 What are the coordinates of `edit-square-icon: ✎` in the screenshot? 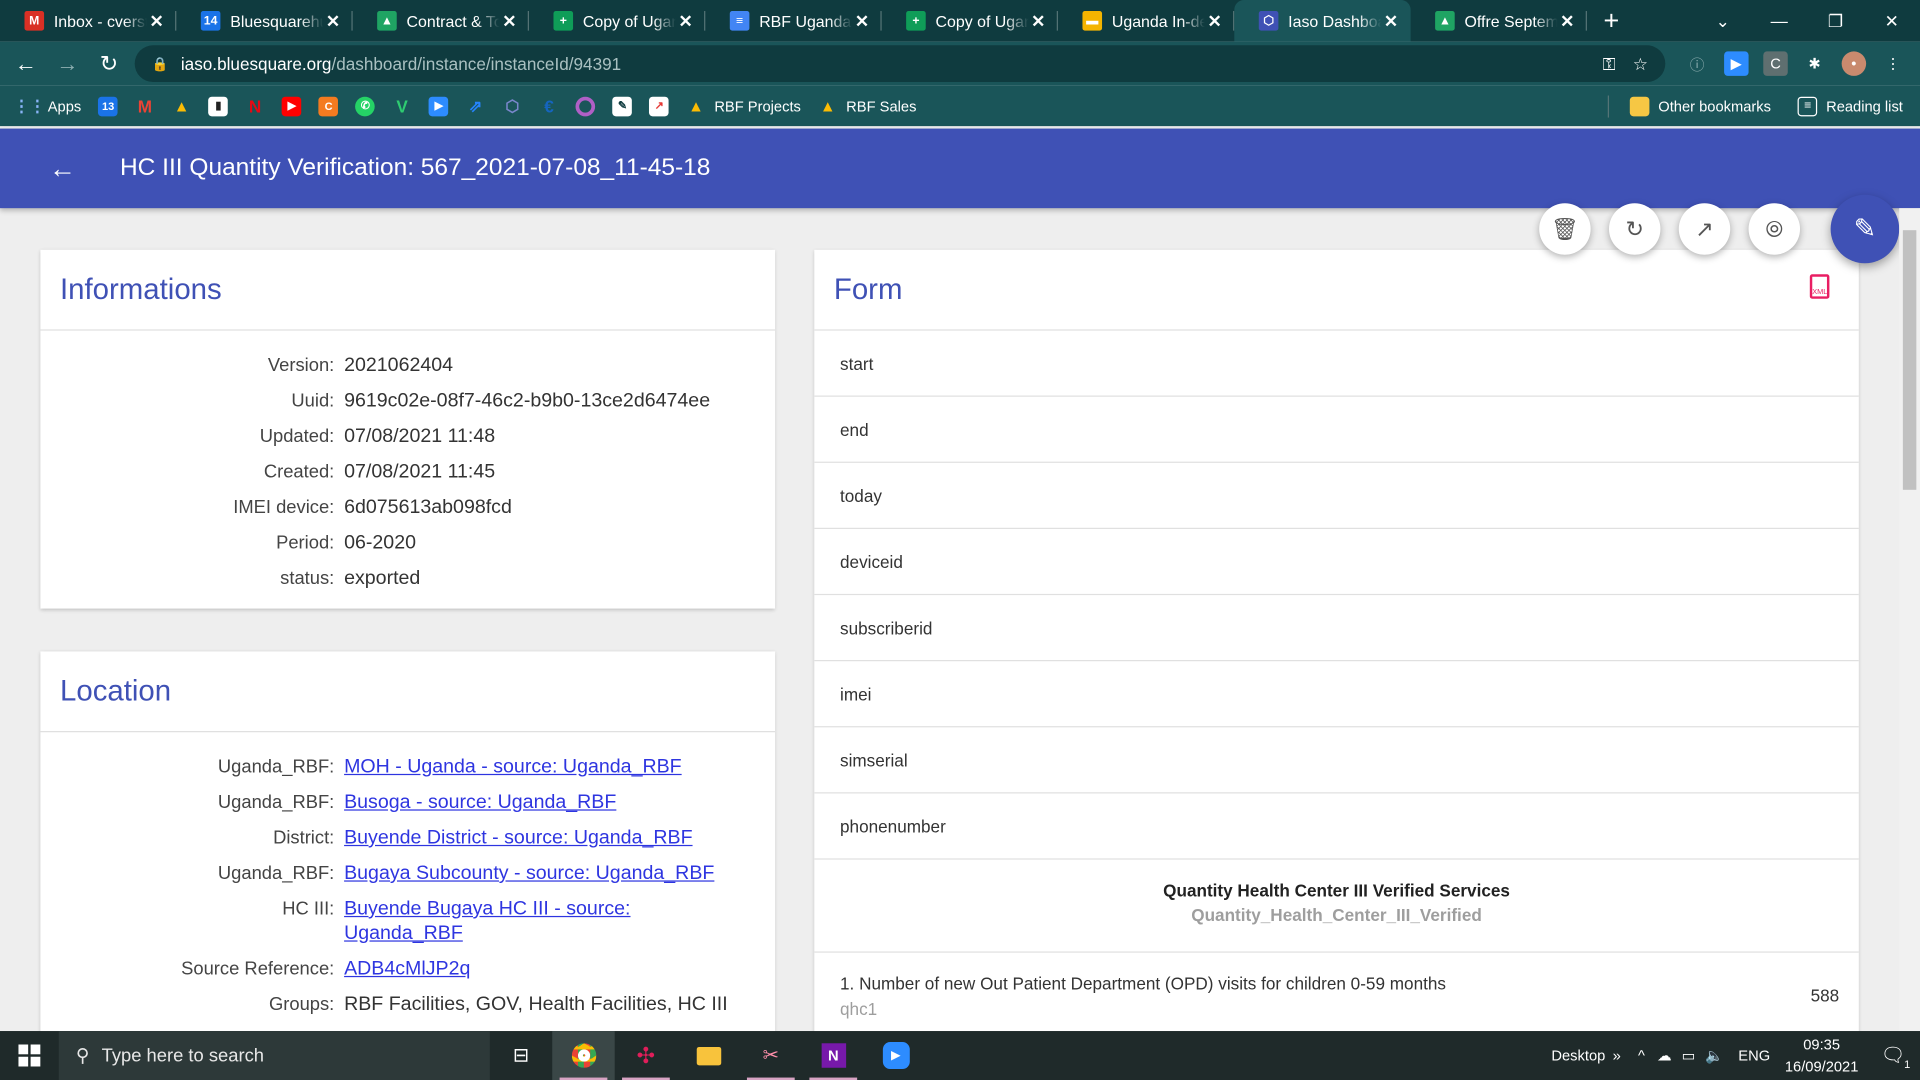 It's located at (622, 106).